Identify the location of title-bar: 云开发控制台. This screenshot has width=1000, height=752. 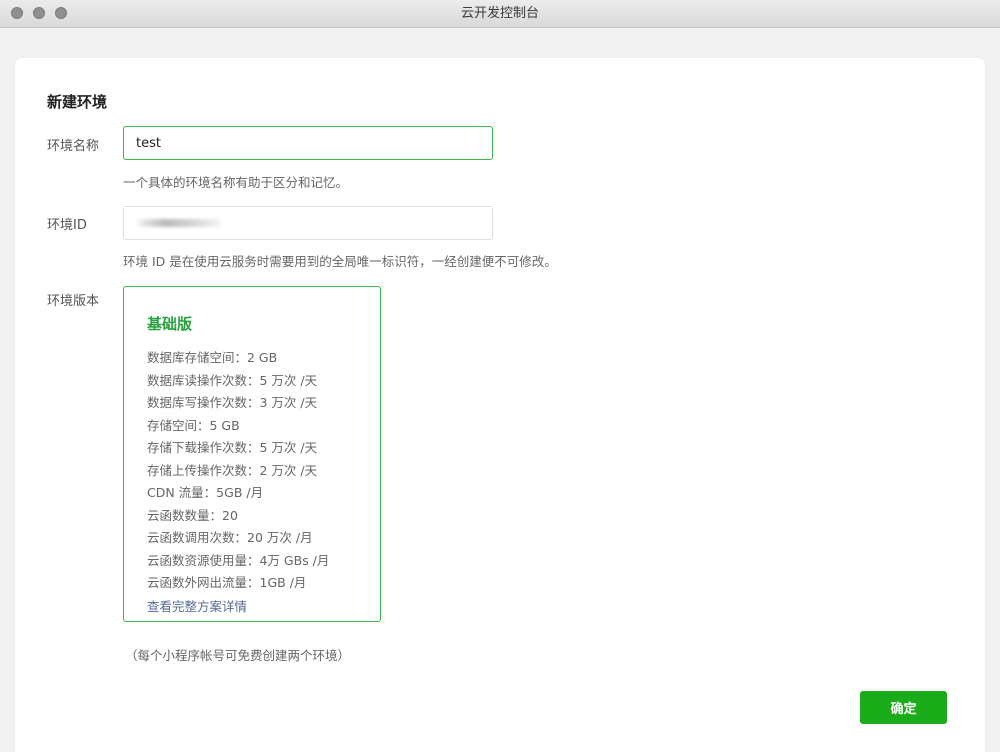
(500, 14).